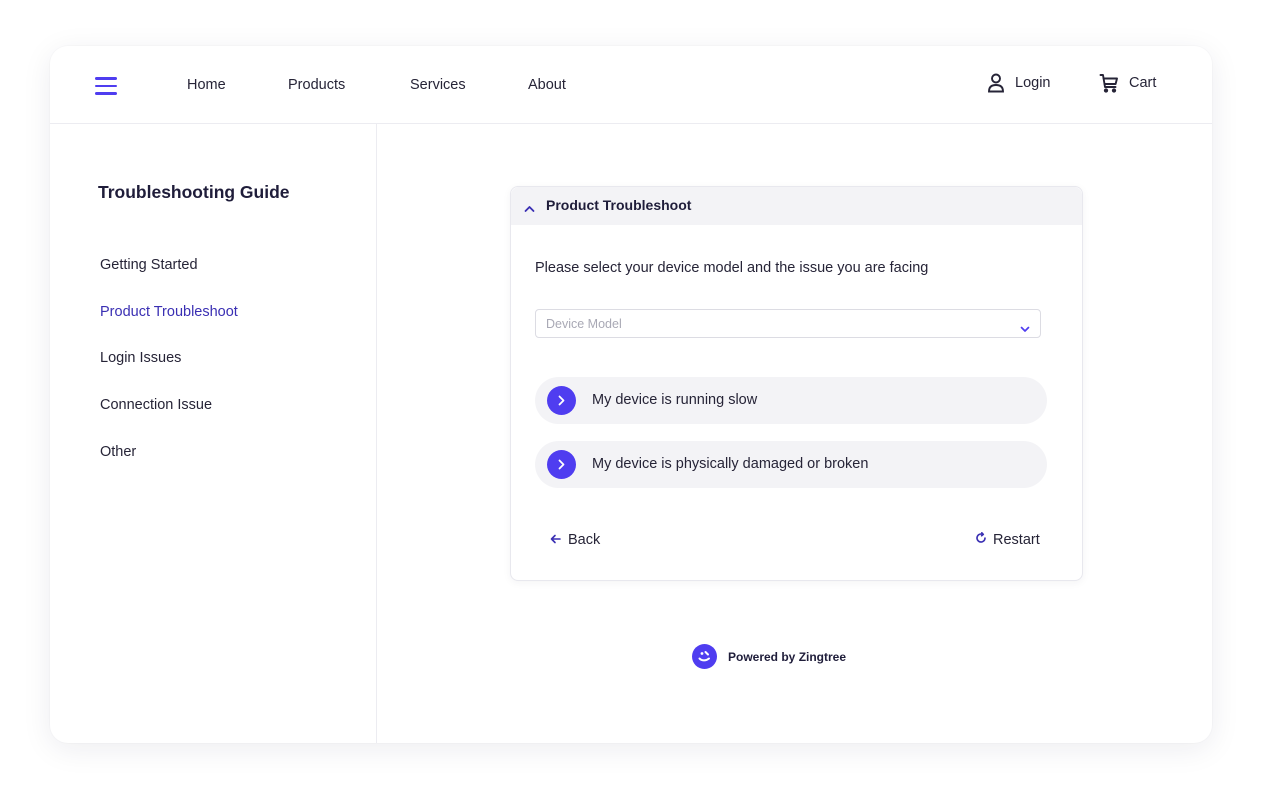  I want to click on select-placeholder: Device Model, so click(584, 324).